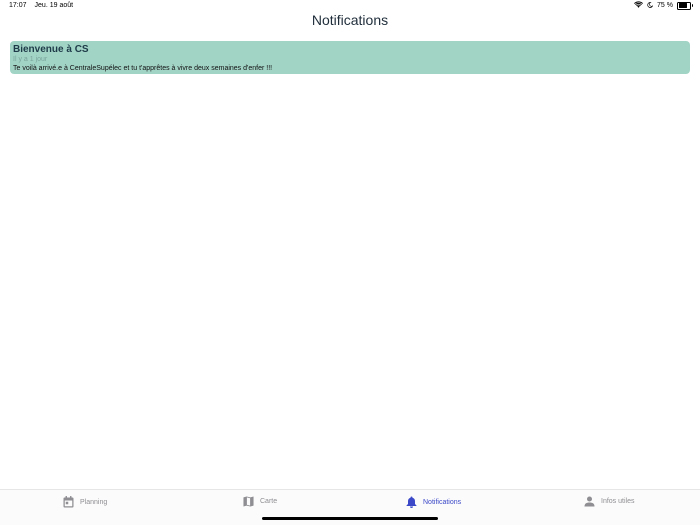  What do you see at coordinates (650, 5) in the screenshot?
I see `moon-icon` at bounding box center [650, 5].